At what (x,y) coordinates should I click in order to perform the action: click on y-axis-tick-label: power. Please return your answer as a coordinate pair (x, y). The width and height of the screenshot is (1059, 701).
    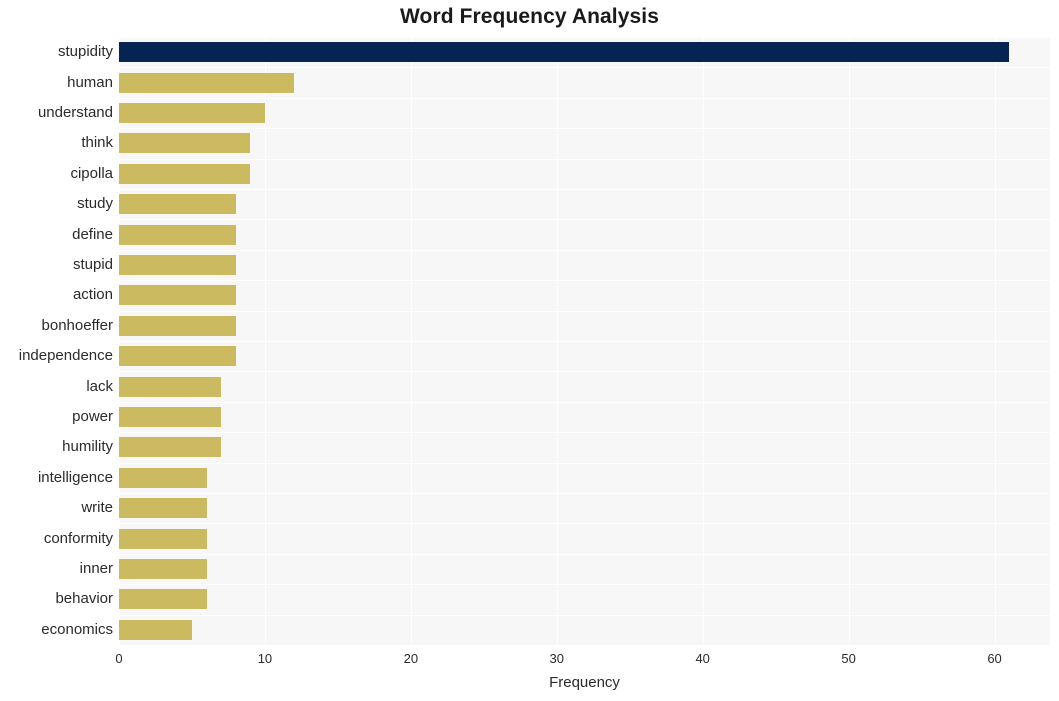
    Looking at the image, I should click on (92, 416).